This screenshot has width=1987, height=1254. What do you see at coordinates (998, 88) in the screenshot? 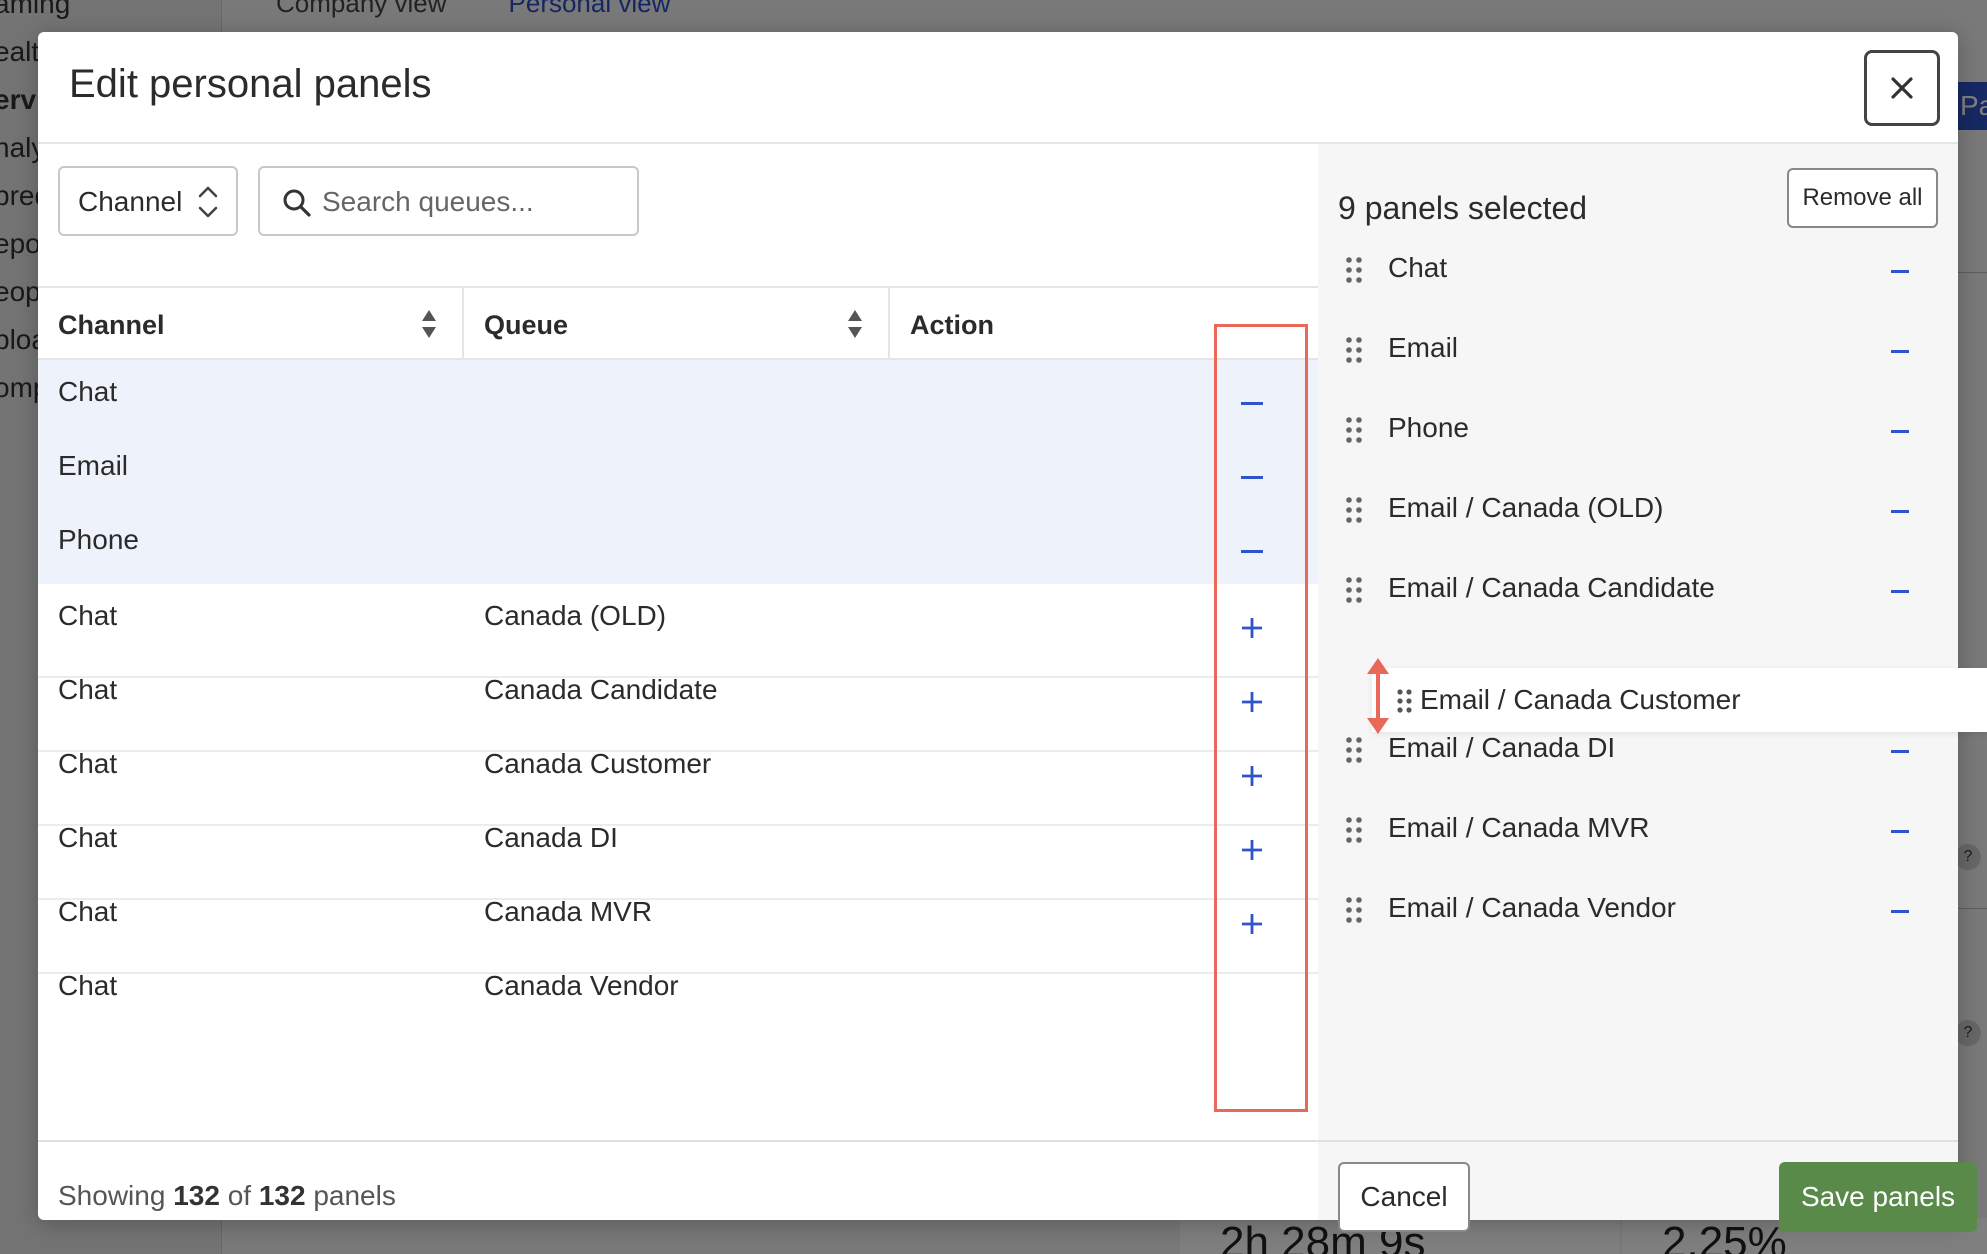
I see `modal-header: Edit personal panels` at bounding box center [998, 88].